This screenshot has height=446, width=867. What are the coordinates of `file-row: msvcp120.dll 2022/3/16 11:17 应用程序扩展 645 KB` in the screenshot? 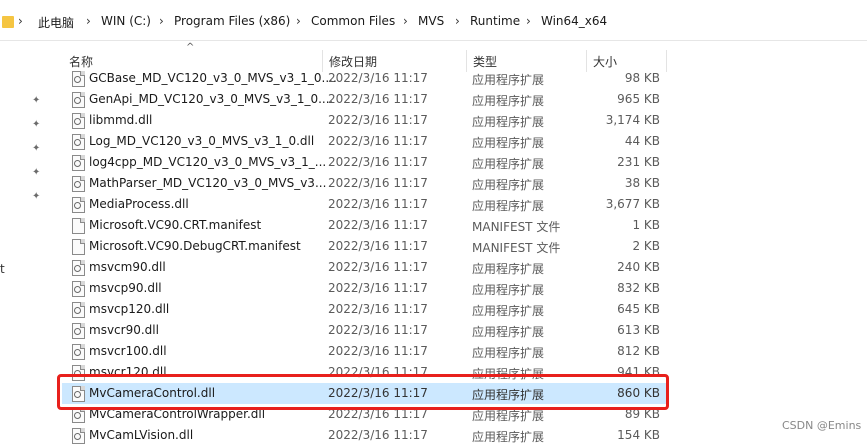 It's located at (365, 309).